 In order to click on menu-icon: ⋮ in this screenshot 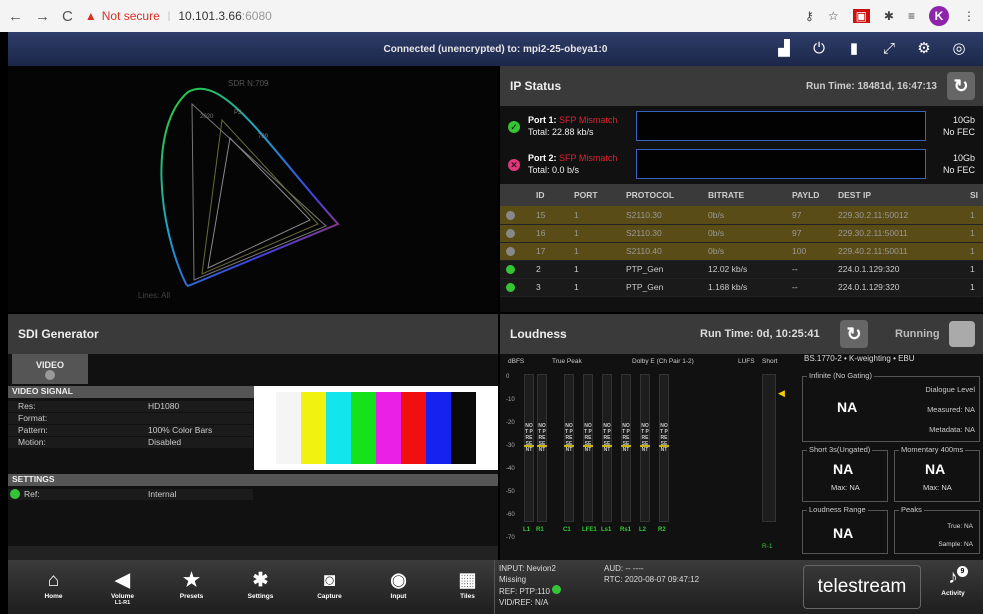, I will do `click(969, 16)`.